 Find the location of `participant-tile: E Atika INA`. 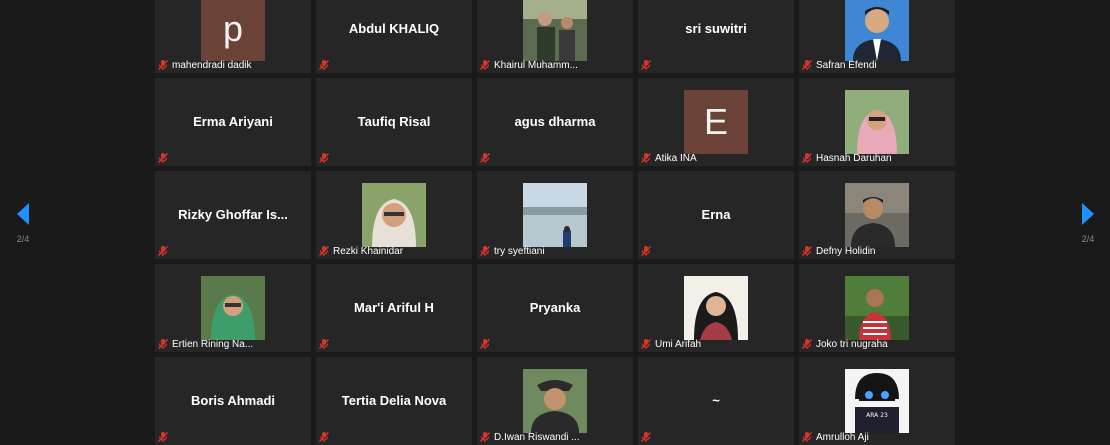

participant-tile: E Atika INA is located at coordinates (716, 122).